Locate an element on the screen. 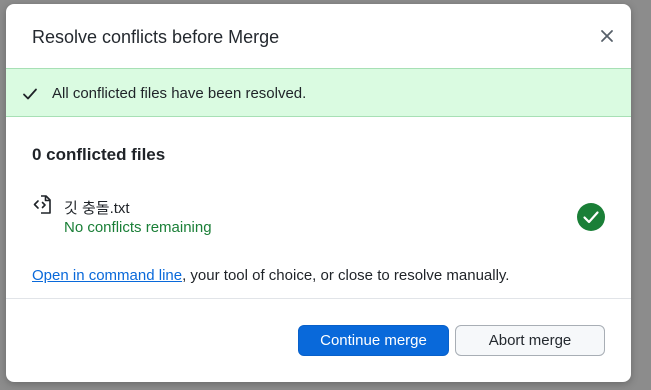 This screenshot has height=390, width=651. success-banner: All conflicted files have been resolved. is located at coordinates (318, 92).